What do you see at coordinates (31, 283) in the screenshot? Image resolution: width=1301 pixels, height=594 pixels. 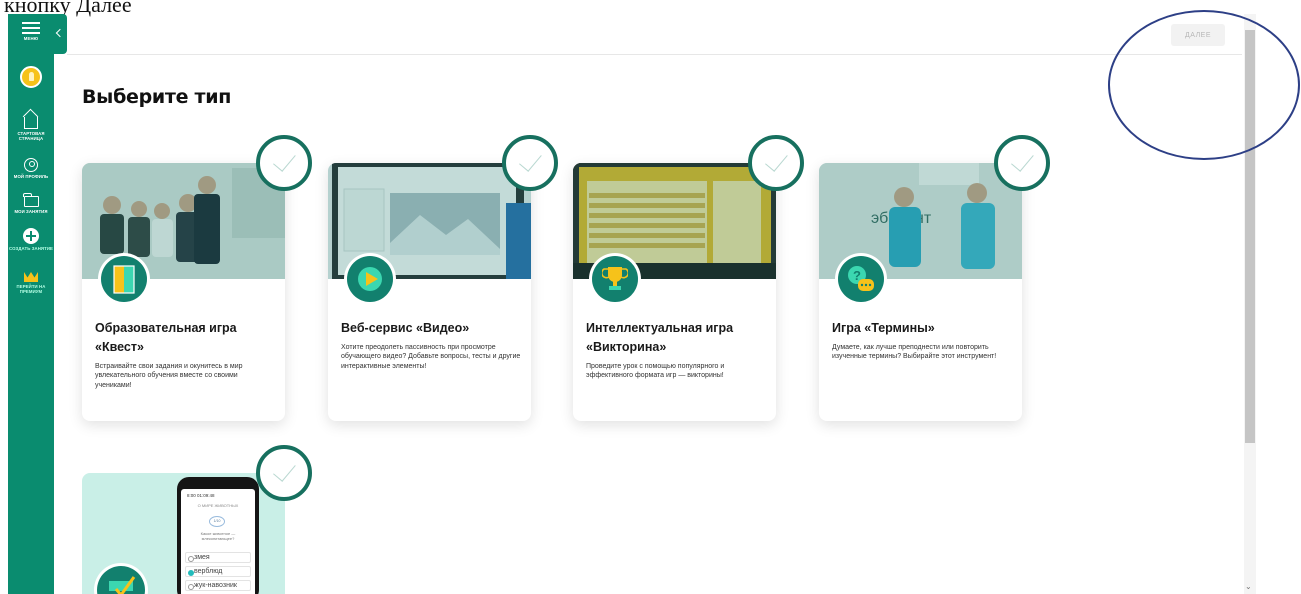 I see `sidebar-item-premium: ПЕРЕЙТИ НА ПРЕМИУМ` at bounding box center [31, 283].